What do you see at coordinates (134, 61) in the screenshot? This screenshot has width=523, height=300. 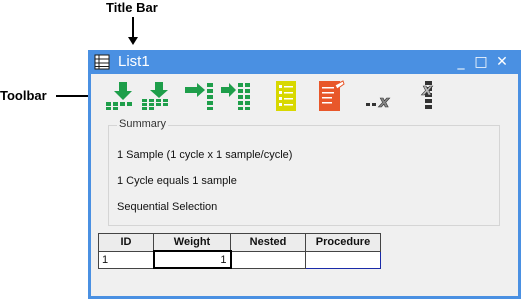 I see `window-title: List1` at bounding box center [134, 61].